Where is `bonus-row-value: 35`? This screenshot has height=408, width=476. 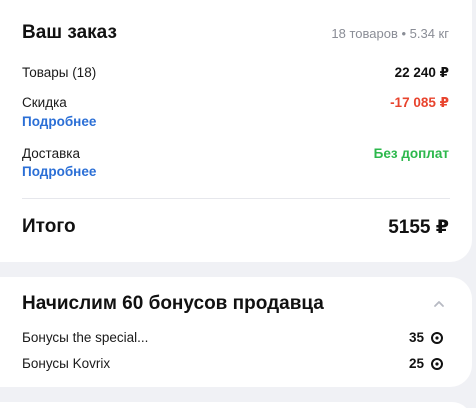 bonus-row-value: 35 is located at coordinates (426, 337).